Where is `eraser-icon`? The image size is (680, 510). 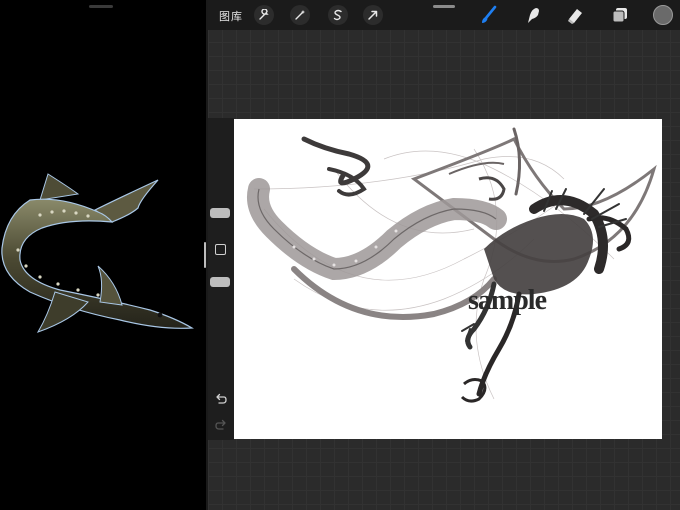
eraser-icon is located at coordinates (575, 16).